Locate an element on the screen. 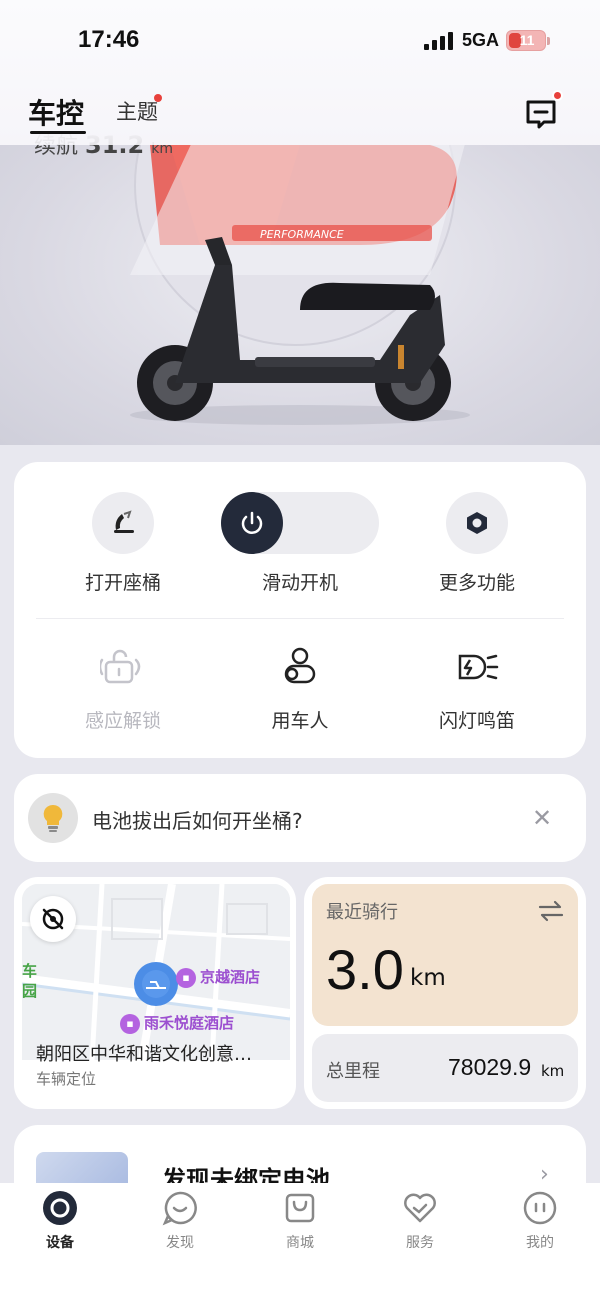  nav-device: 设备 is located at coordinates (60, 1221).